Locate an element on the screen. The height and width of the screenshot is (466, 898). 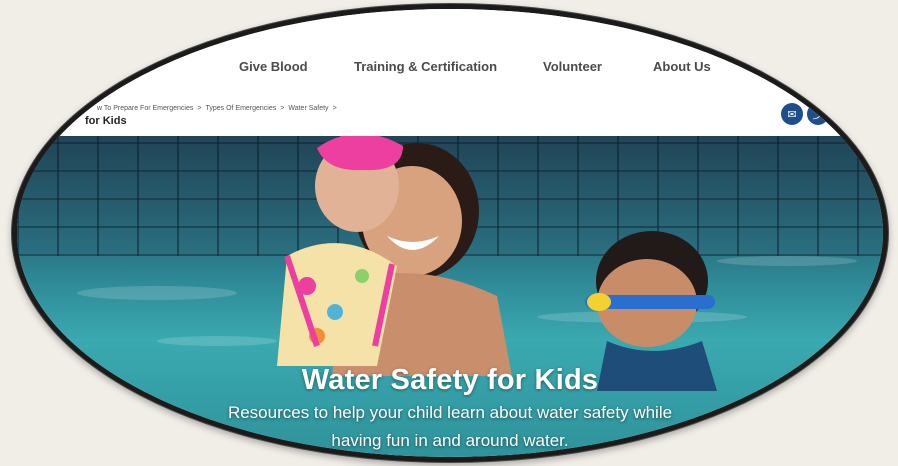
share-icon: ⤴ is located at coordinates (818, 115).